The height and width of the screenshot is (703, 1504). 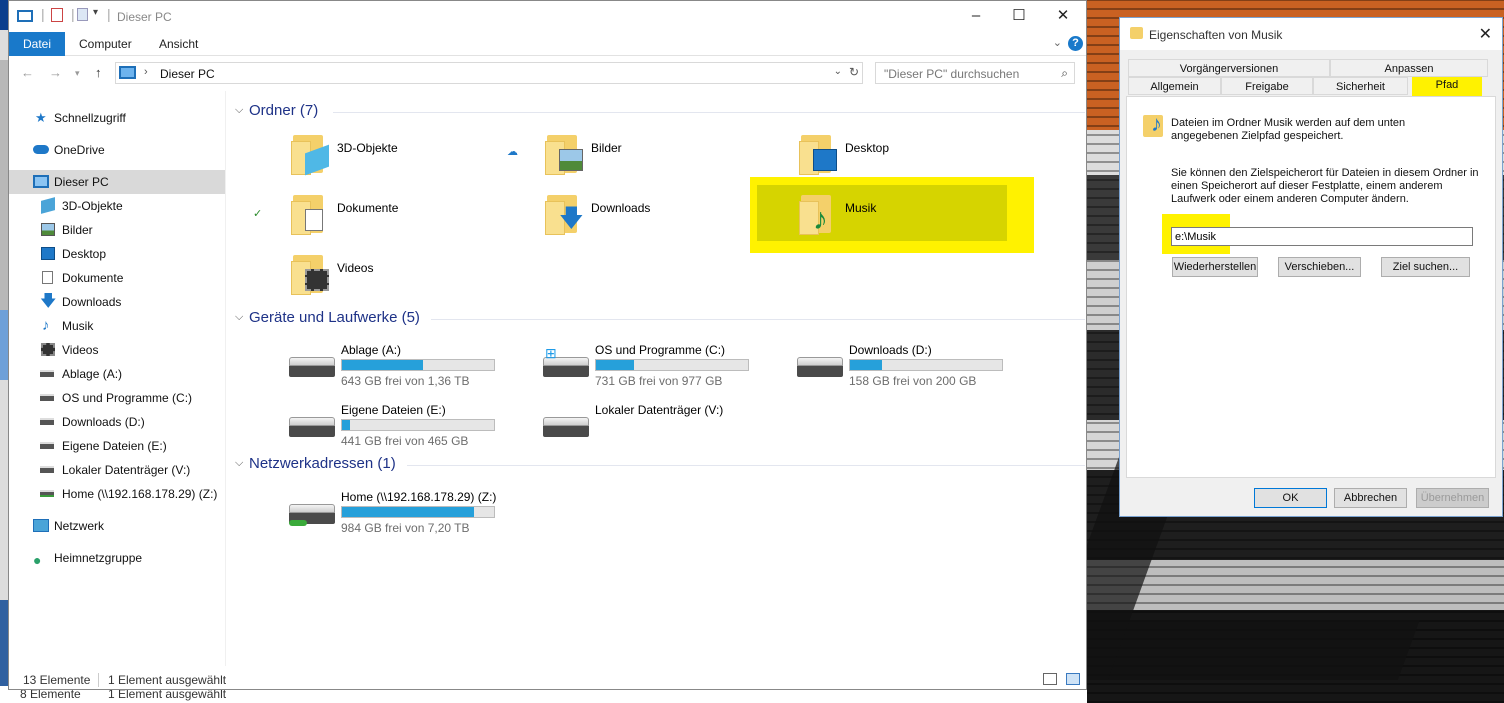 I want to click on dialog-title-bar: Eigenschaften von Musik ✕, so click(x=1311, y=34).